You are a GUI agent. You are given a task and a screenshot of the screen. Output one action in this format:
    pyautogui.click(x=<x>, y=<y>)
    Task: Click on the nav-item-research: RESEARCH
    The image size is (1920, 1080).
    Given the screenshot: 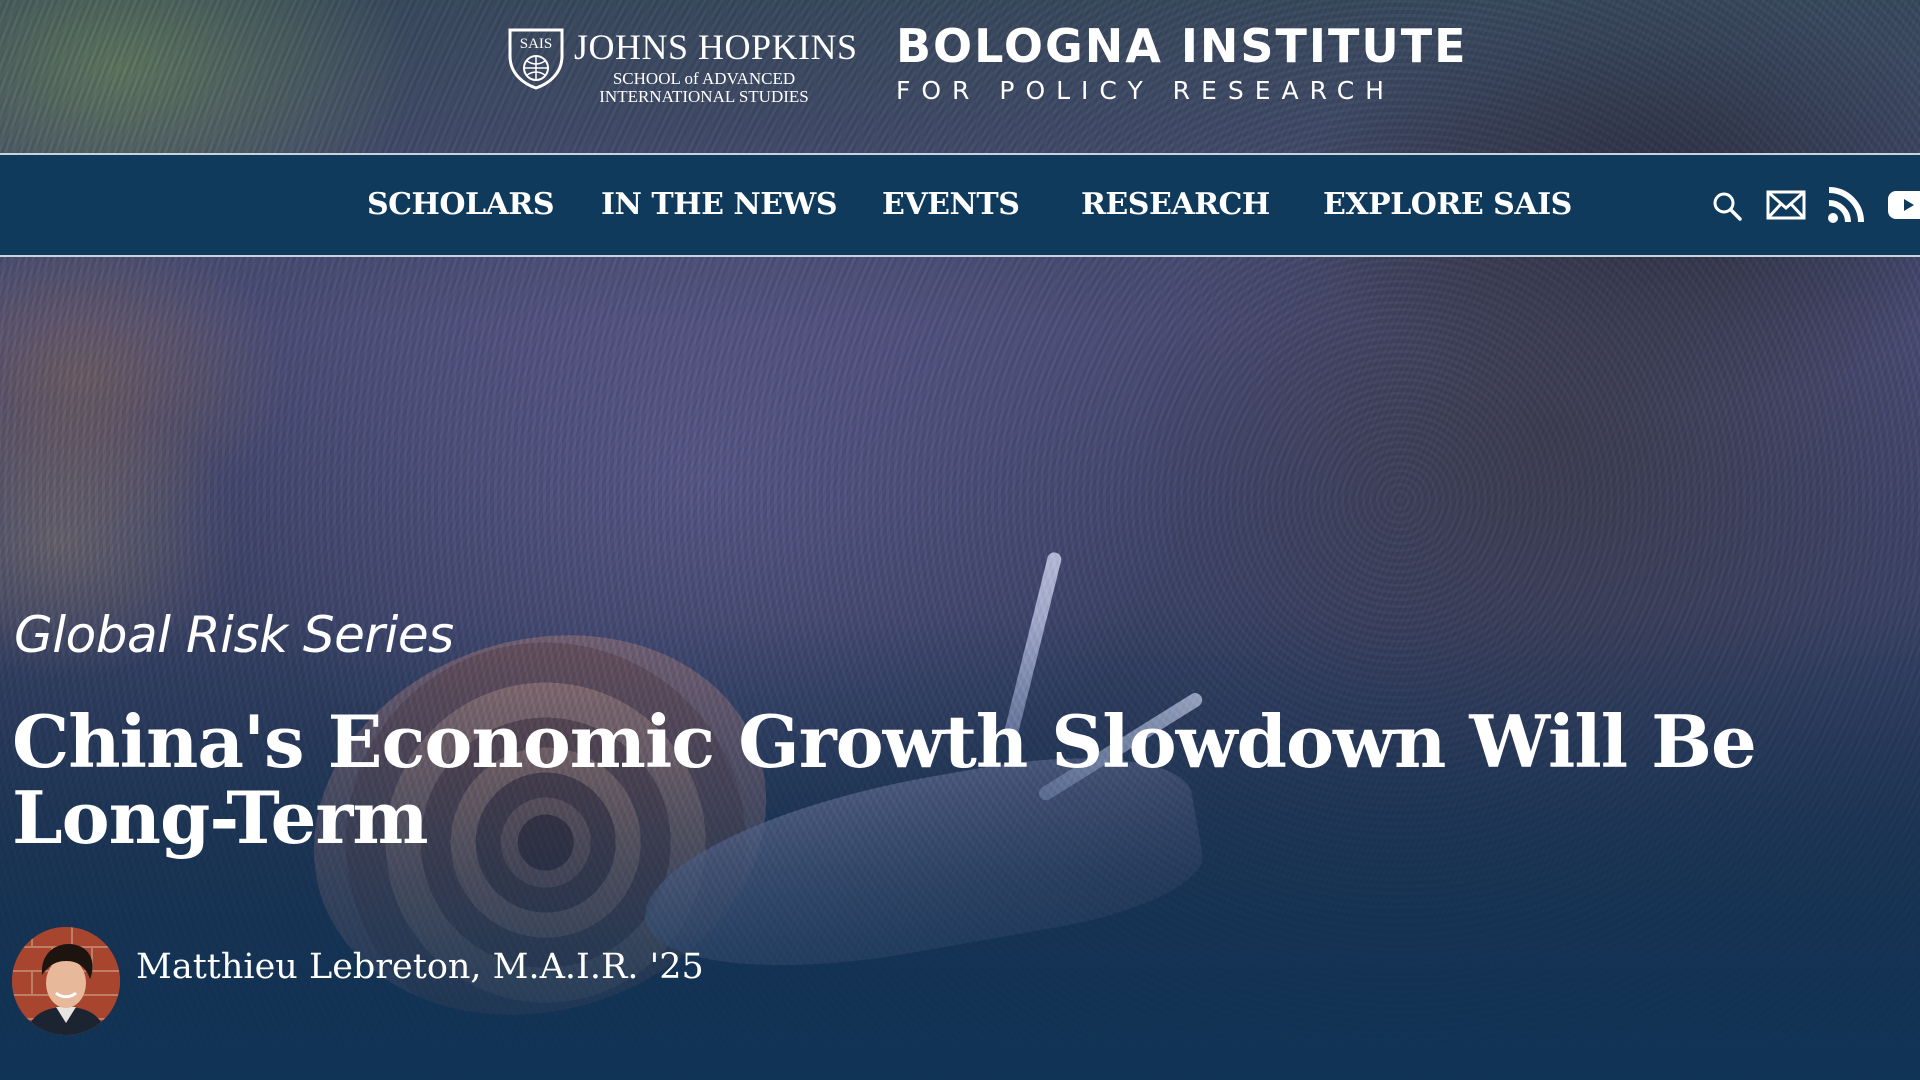 What is the action you would take?
    pyautogui.click(x=1175, y=204)
    